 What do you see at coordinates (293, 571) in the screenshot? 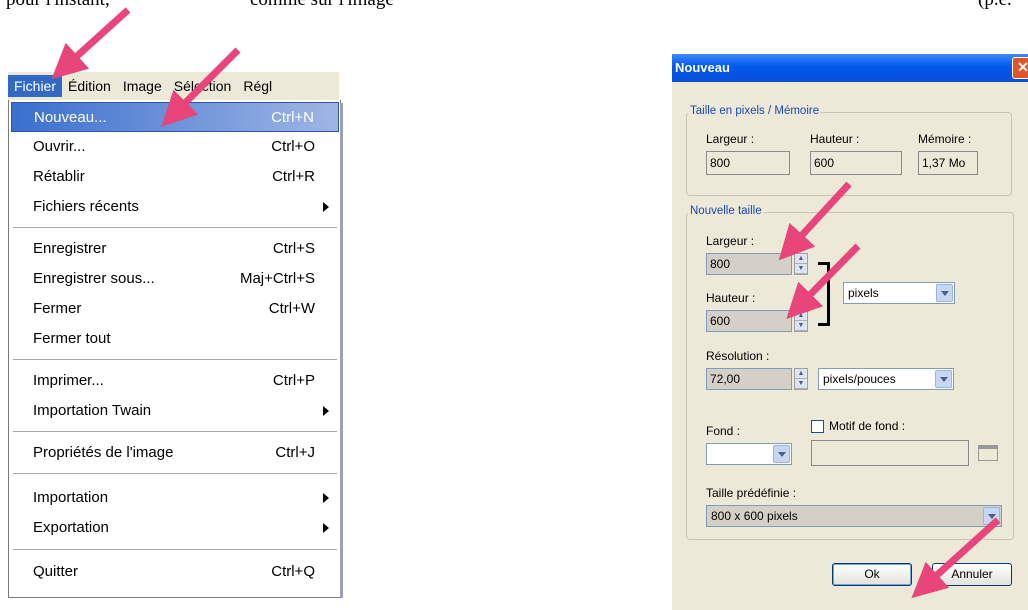
I see `menu-item-shortcut: Ctrl+Q` at bounding box center [293, 571].